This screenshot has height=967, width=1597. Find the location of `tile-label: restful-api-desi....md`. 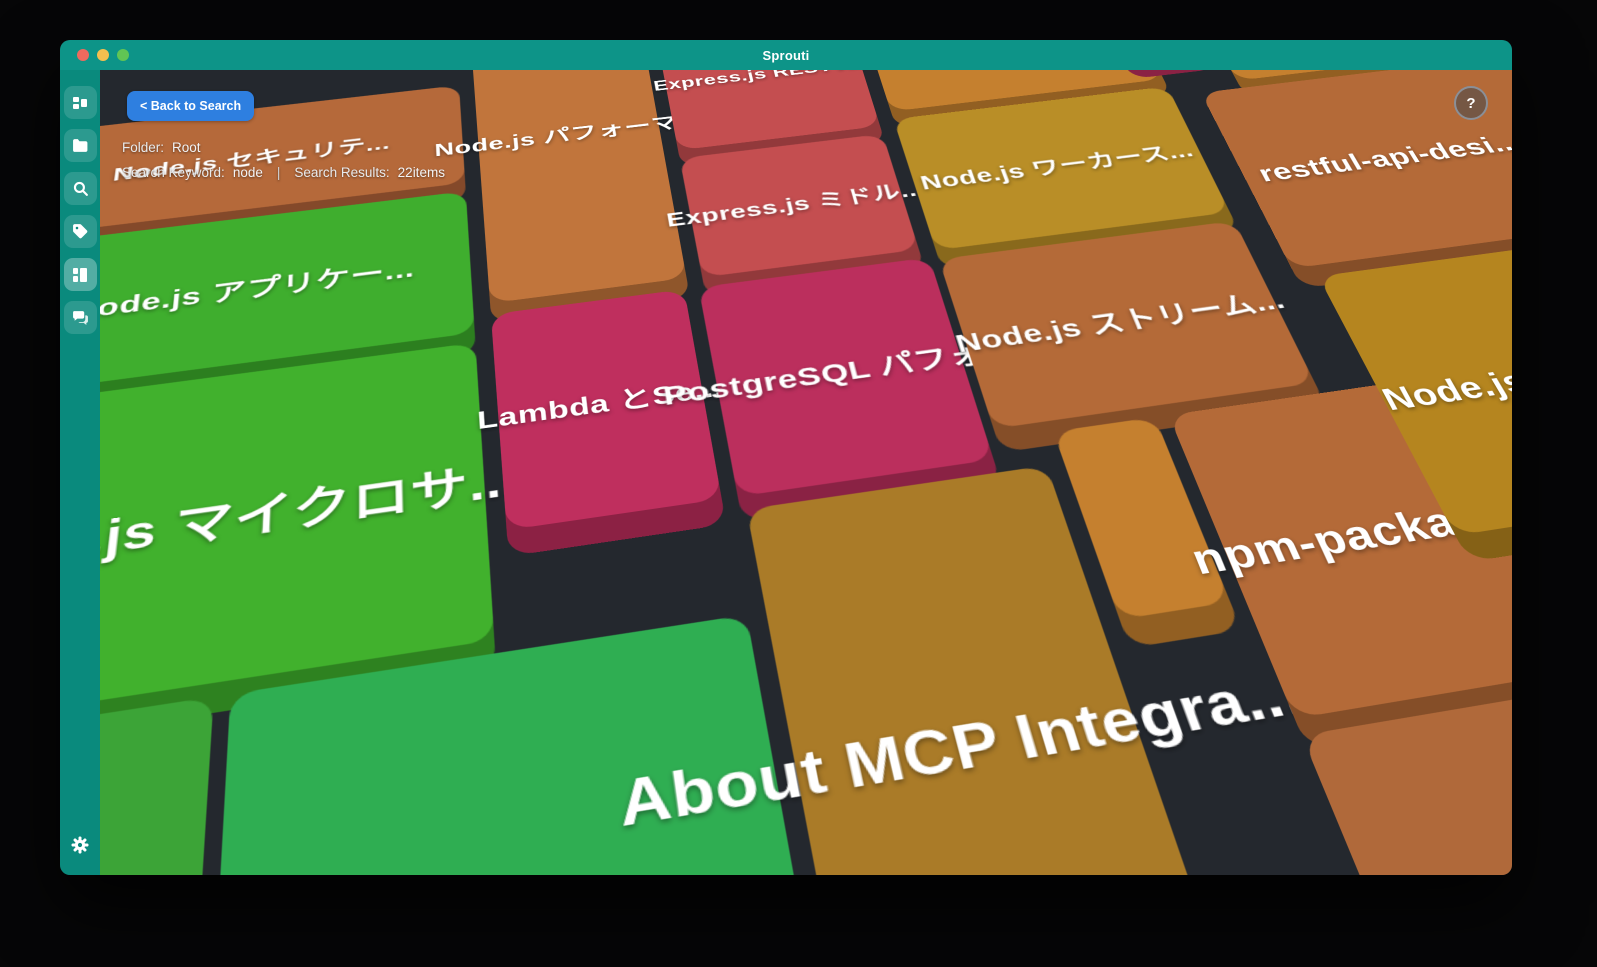

tile-label: restful-api-desi....md is located at coordinates (1382, 154).